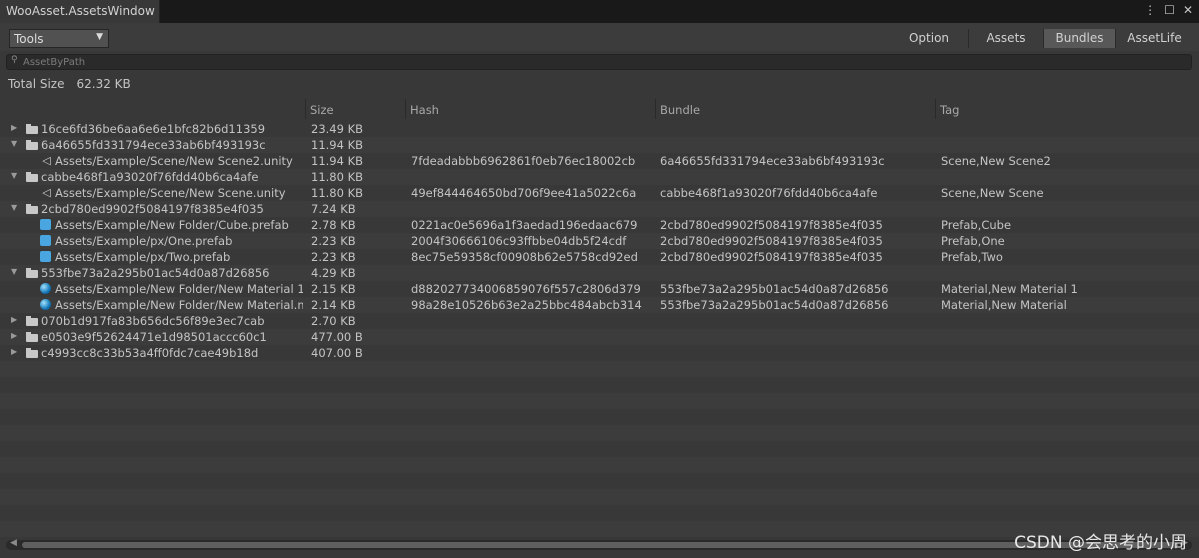  I want to click on window-controls: ⋮ ☐ ✕, so click(1168, 10).